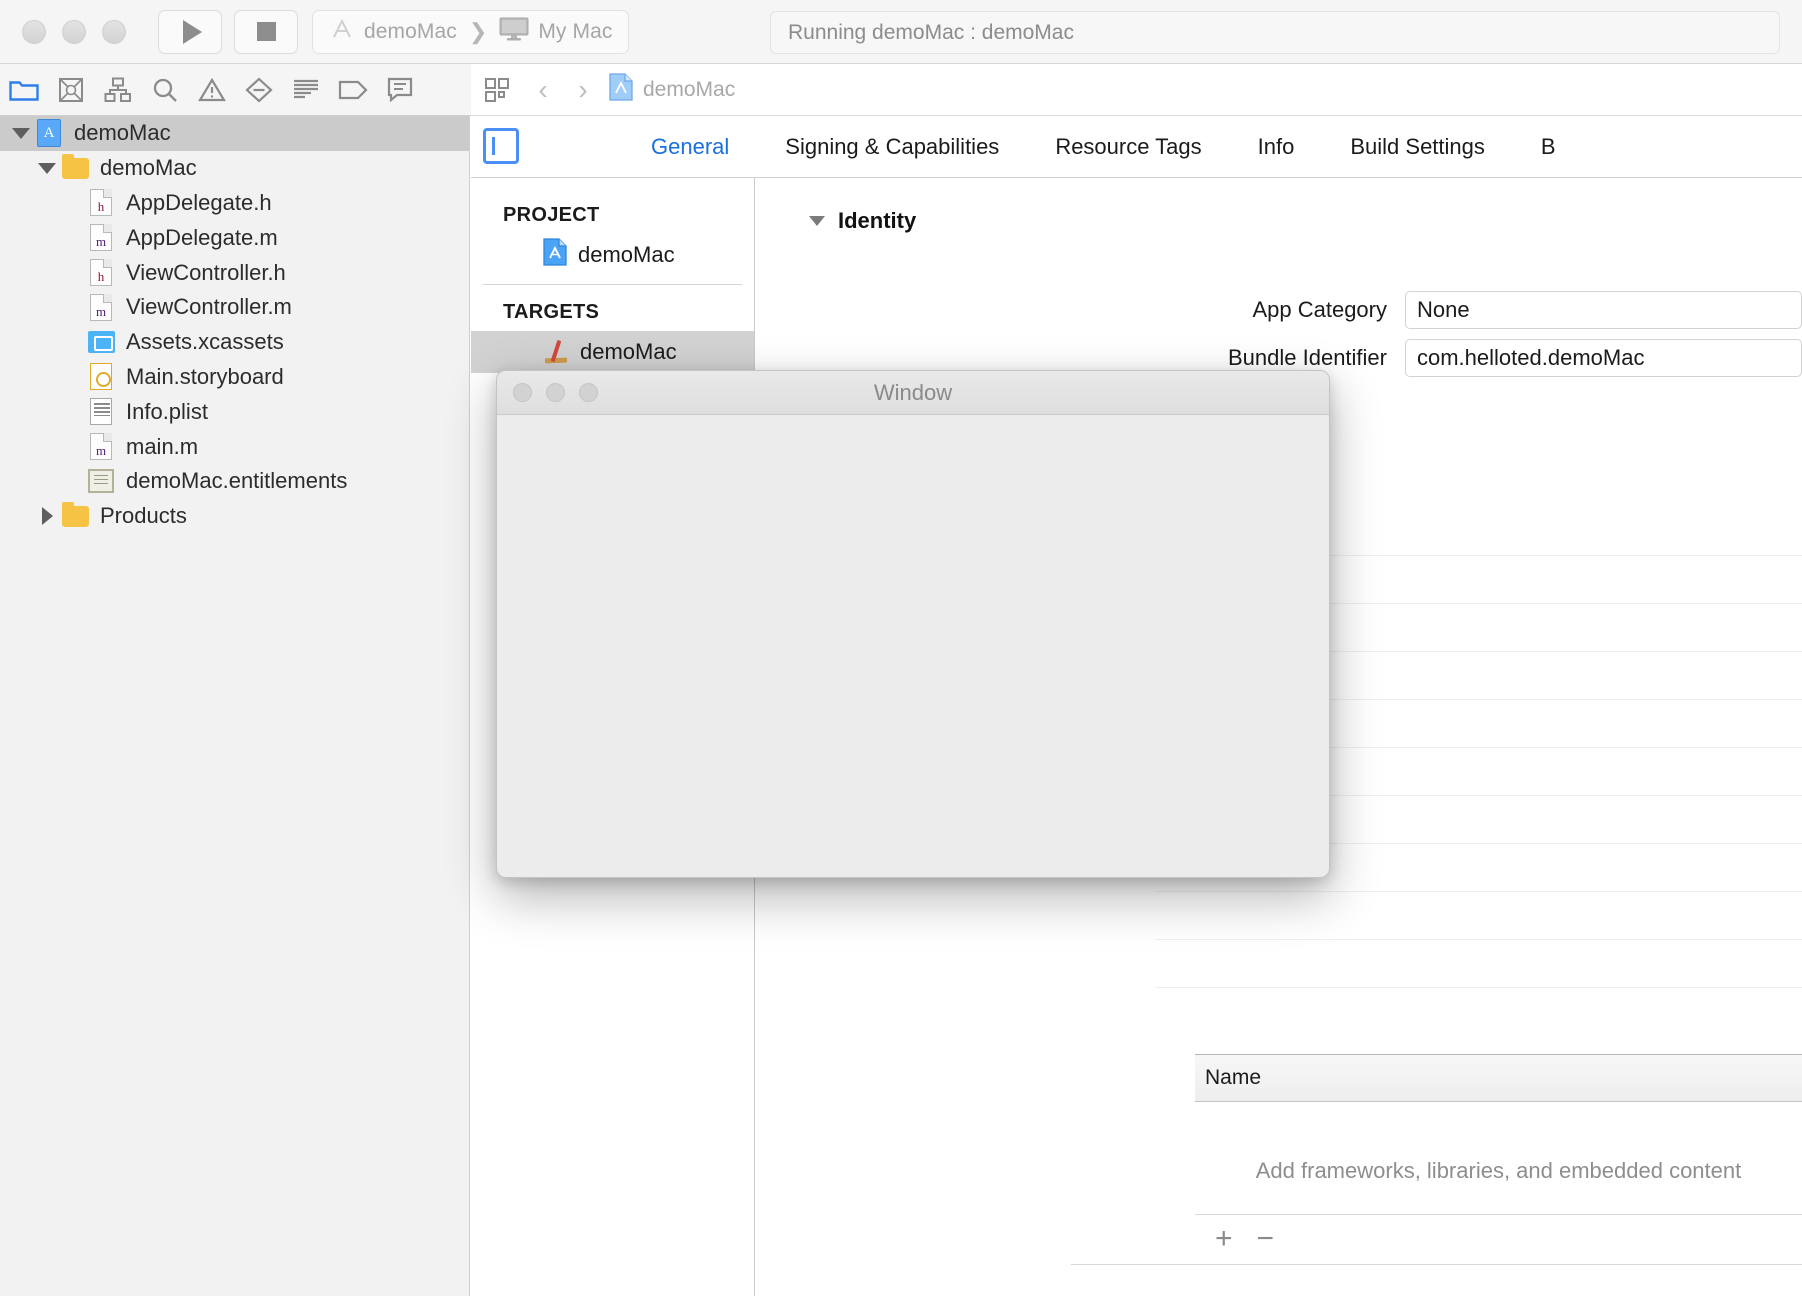 Image resolution: width=1802 pixels, height=1296 pixels. Describe the element at coordinates (1417, 147) in the screenshot. I see `tab-build-settings: Build Settings` at that location.